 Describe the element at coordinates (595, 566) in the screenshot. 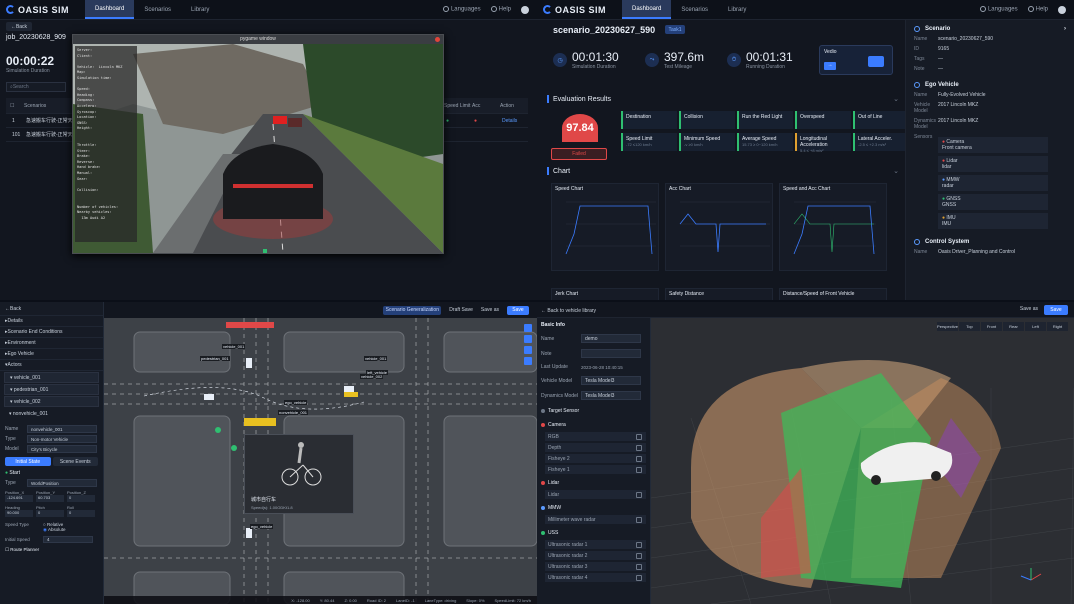

I see `sensor-item: Ultrasonic radar 3` at that location.